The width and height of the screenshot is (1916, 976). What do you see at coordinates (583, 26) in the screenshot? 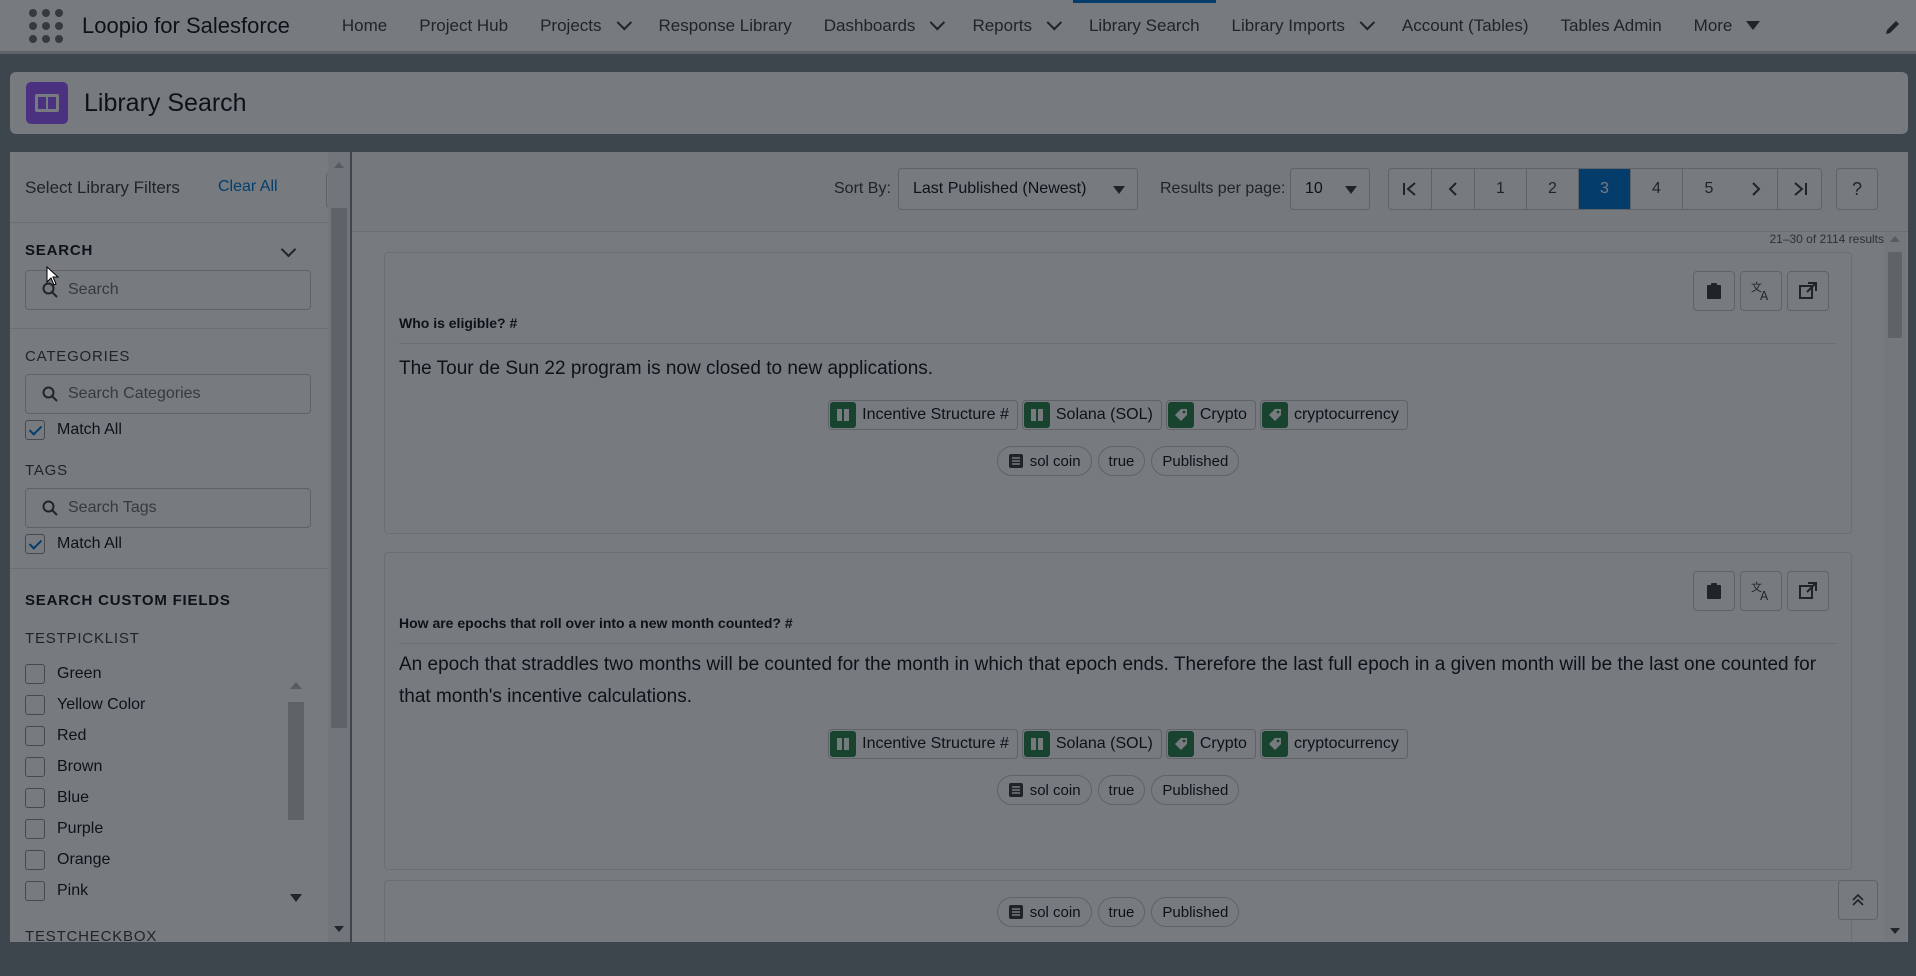
I see `nav-item-projects: Projects` at bounding box center [583, 26].